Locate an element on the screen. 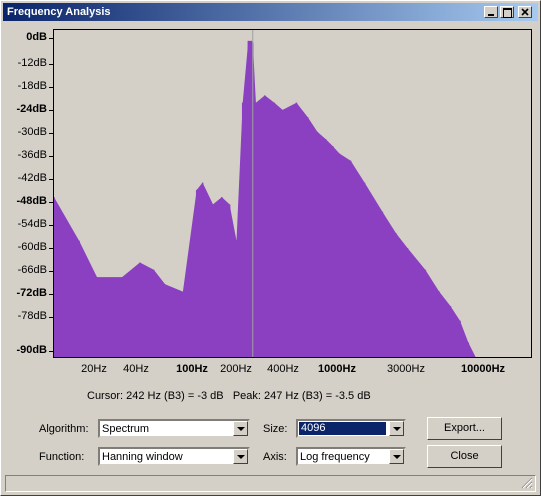 The height and width of the screenshot is (496, 541). size-select: 4096 is located at coordinates (351, 428).